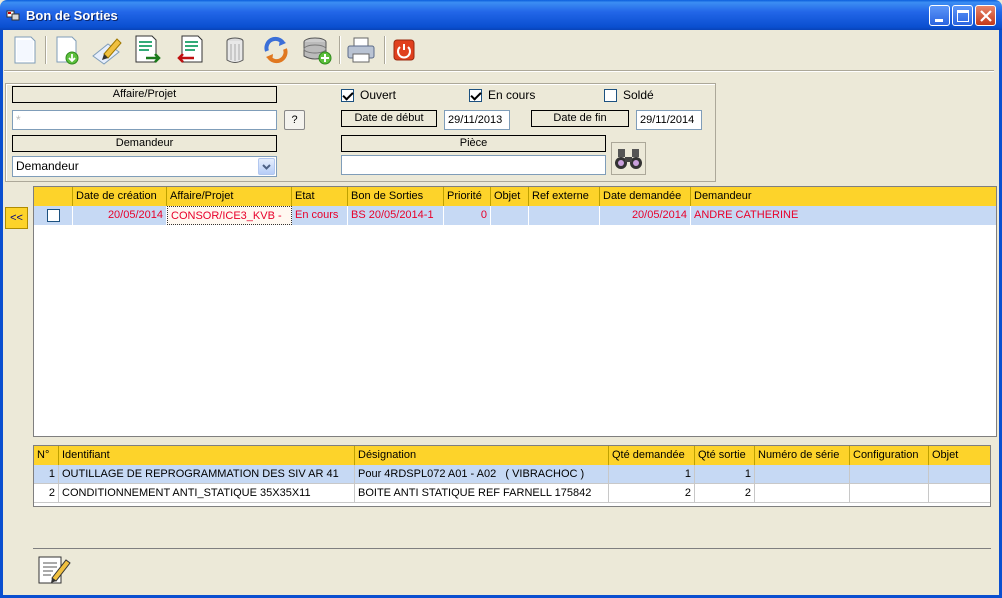  Describe the element at coordinates (669, 120) in the screenshot. I see `date-fin-input: 29/11/2014` at that location.